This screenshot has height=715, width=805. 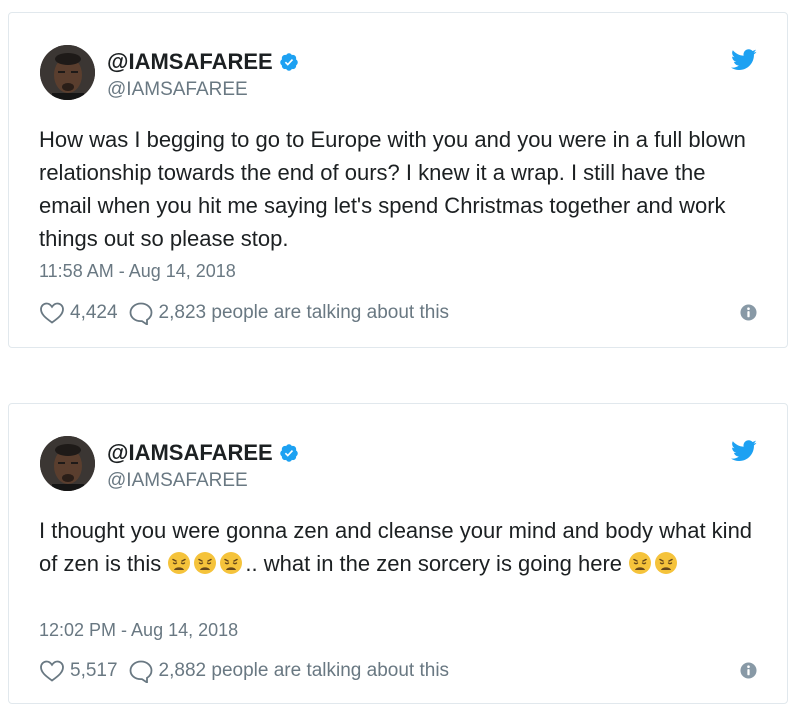 I want to click on timestamp-link: 12:02 PM - Aug 14, 2018, so click(x=138, y=630).